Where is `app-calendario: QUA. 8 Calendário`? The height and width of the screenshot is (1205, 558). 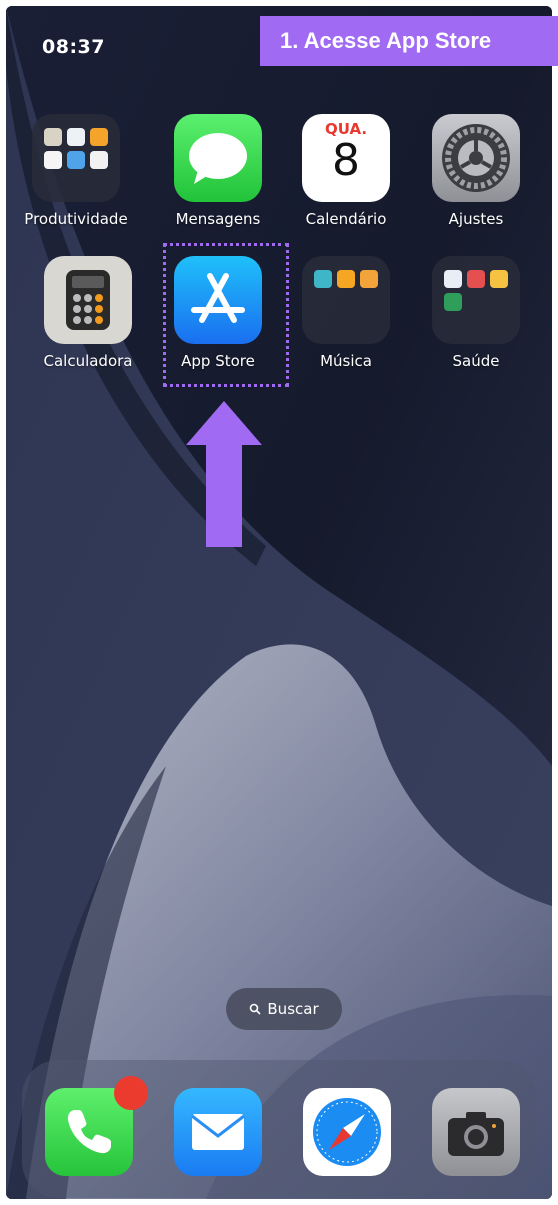 app-calendario: QUA. 8 Calendário is located at coordinates (346, 171).